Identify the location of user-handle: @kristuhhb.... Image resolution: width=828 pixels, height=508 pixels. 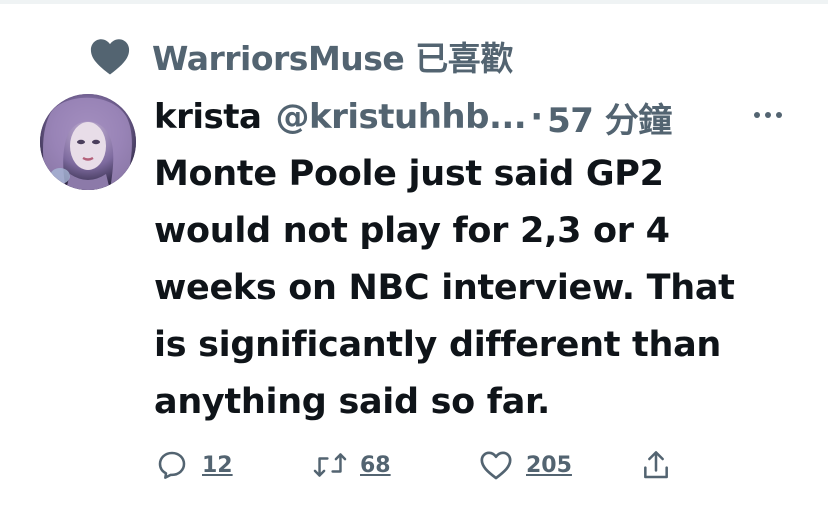
(400, 117).